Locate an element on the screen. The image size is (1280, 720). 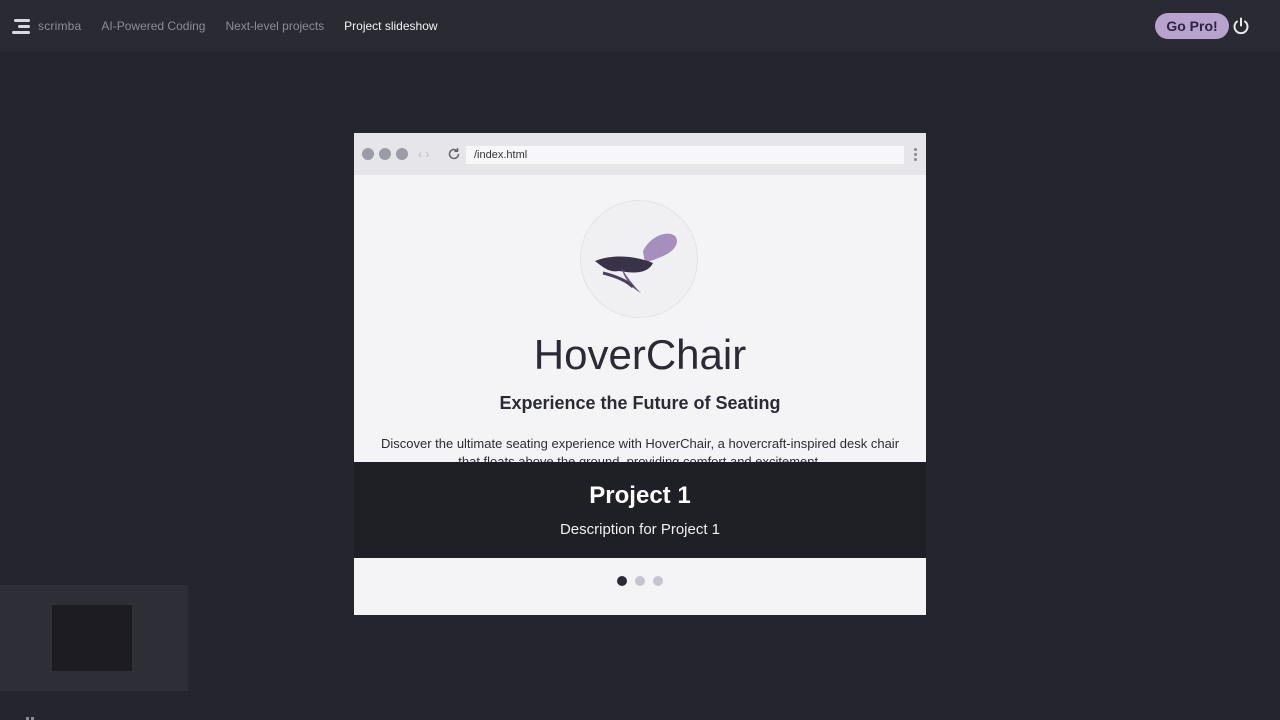
chair-icon is located at coordinates (636, 263).